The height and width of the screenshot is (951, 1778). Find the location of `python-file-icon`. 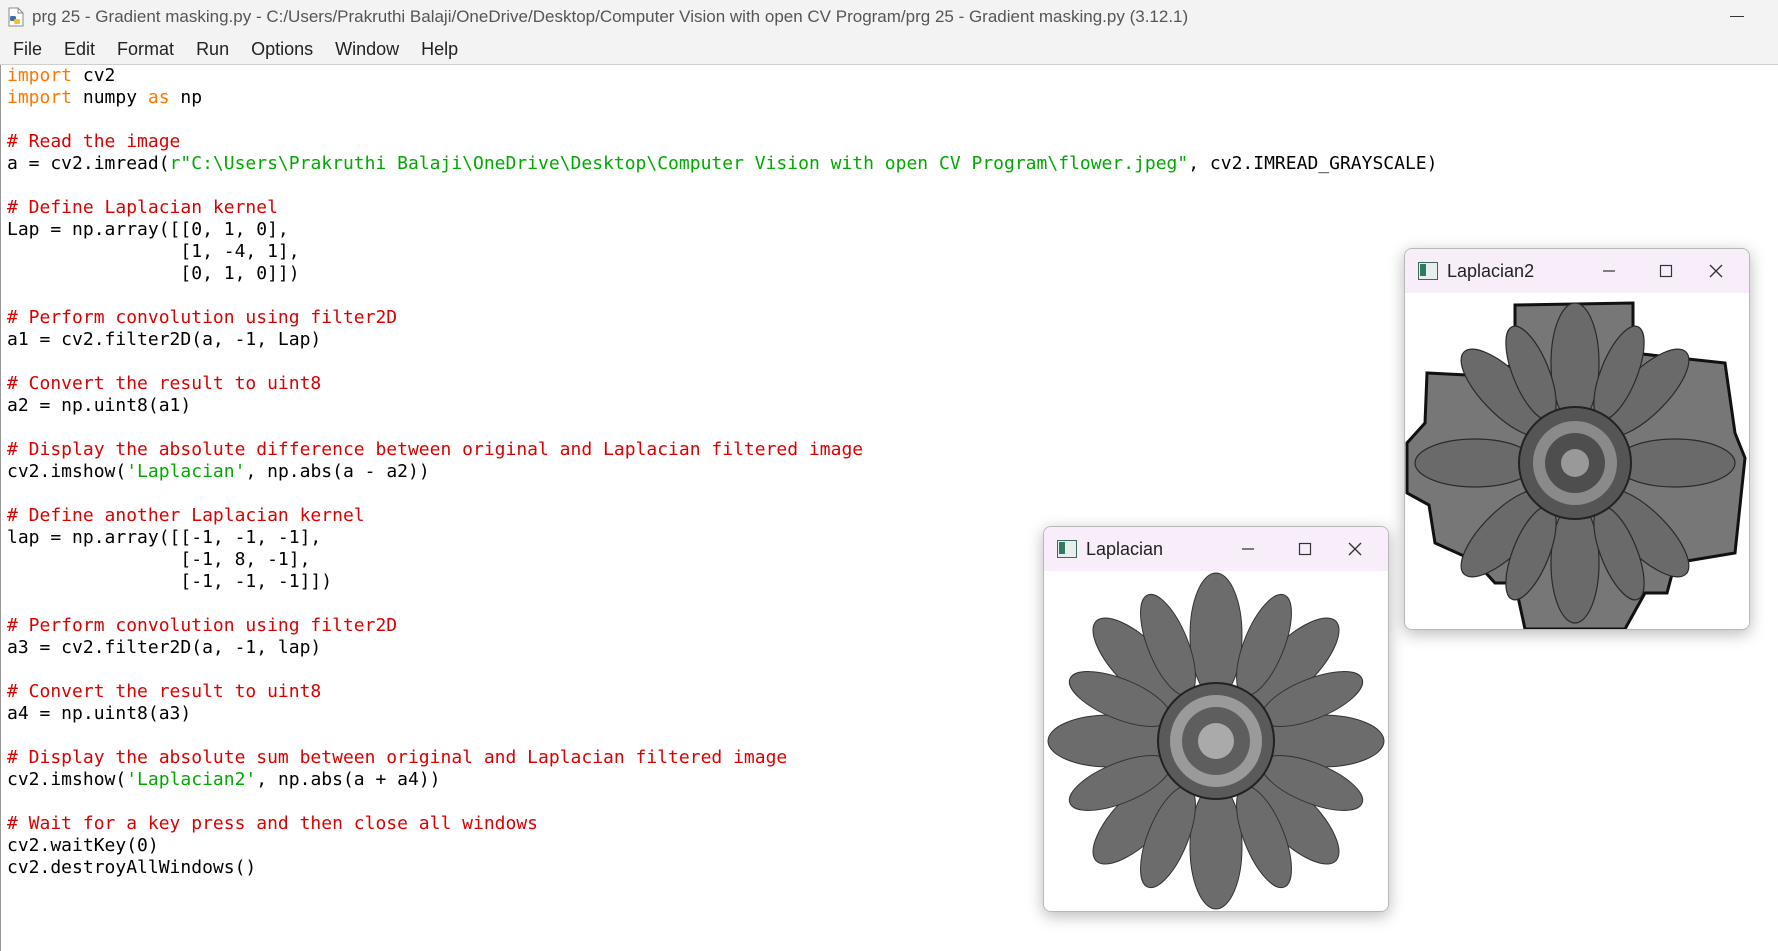

python-file-icon is located at coordinates (16, 17).